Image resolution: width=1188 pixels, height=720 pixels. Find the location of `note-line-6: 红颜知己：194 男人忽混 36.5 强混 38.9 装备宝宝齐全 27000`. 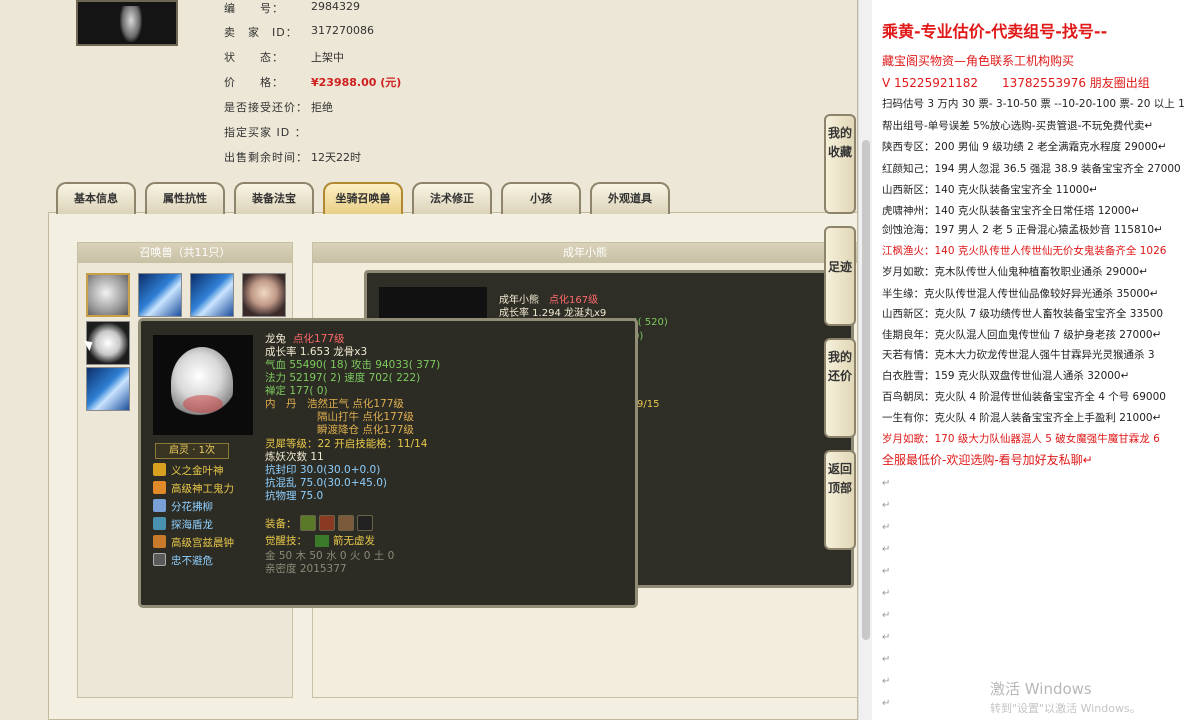

note-line-6: 红颜知己：194 男人忽混 36.5 强混 38.9 装备宝宝齐全 27000 is located at coordinates (1031, 169).